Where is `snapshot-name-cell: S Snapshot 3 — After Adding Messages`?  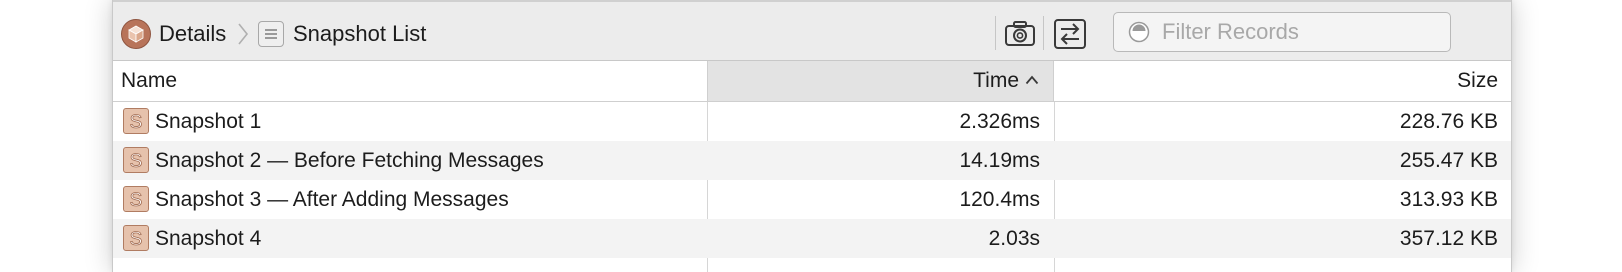 snapshot-name-cell: S Snapshot 3 — After Adding Messages is located at coordinates (410, 199).